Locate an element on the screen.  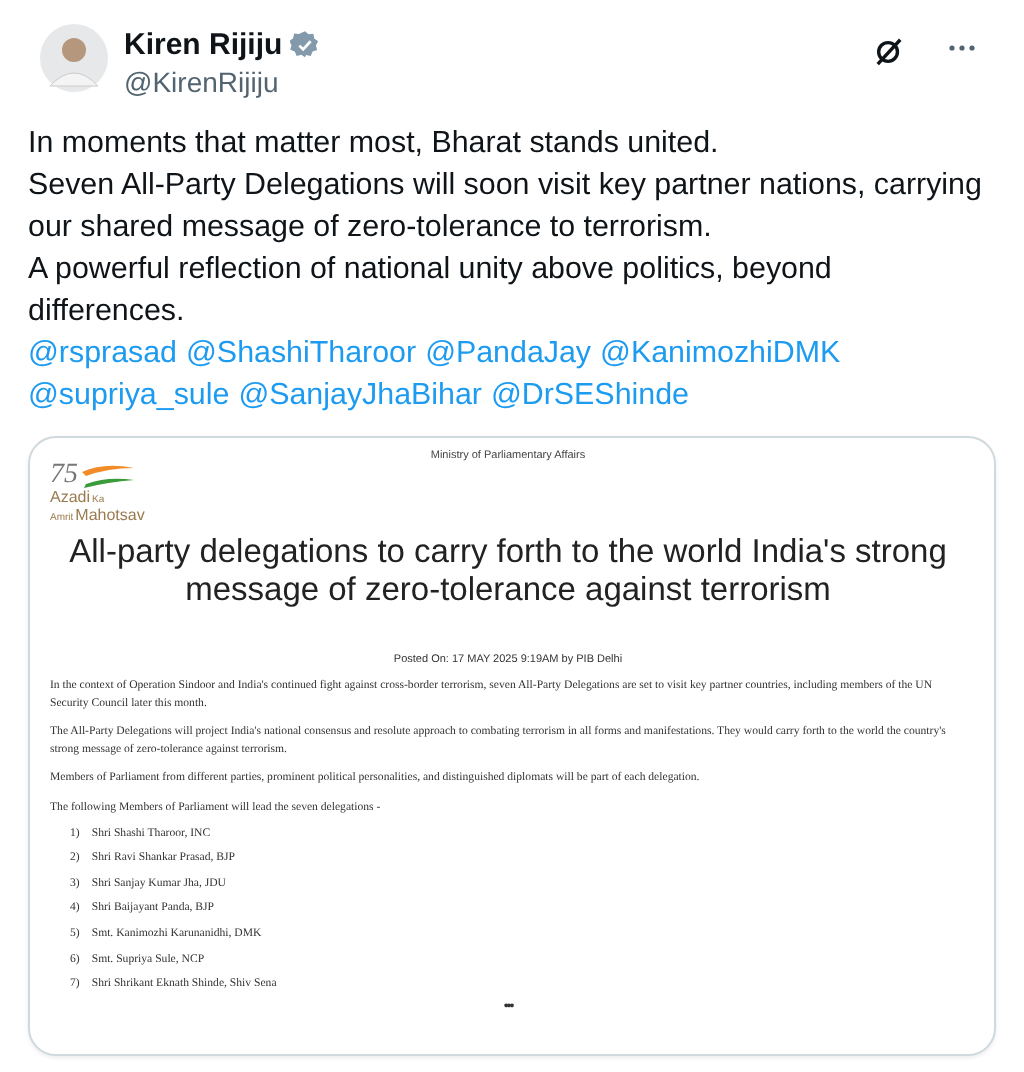
document-title: All-party delegations to carry forth to the world India's strong message of zero-tolerance against terrorism is located at coordinates (508, 572).